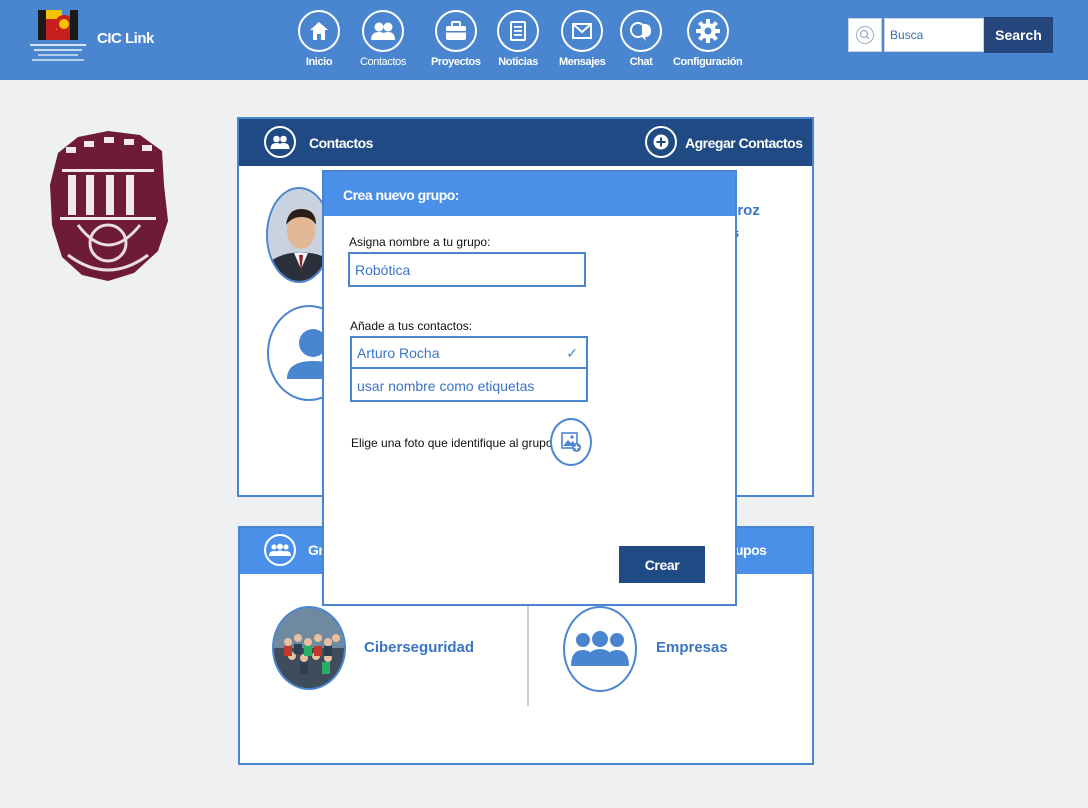 Image resolution: width=1088 pixels, height=808 pixels. I want to click on nav-mensajes: Mensajes, so click(582, 39).